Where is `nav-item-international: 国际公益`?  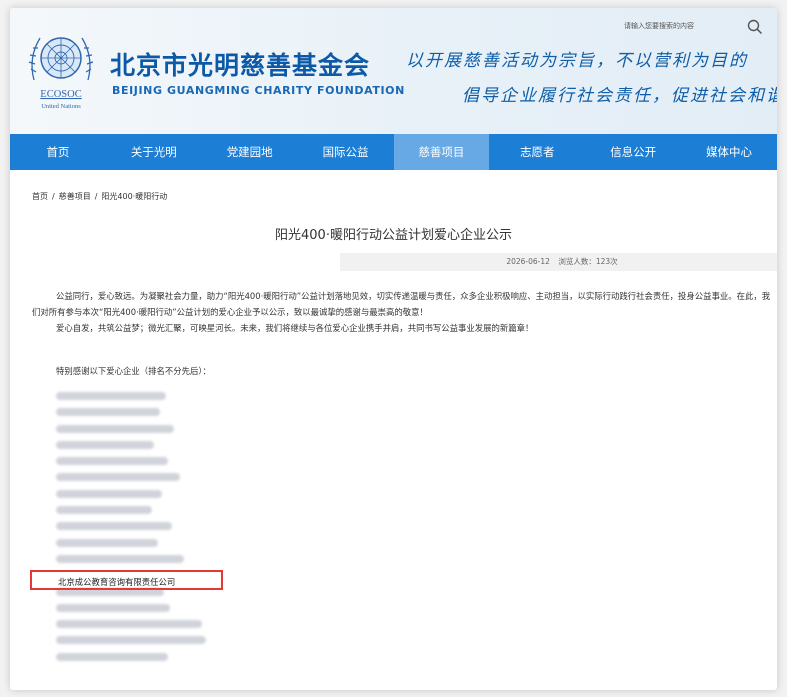 nav-item-international: 国际公益 is located at coordinates (346, 152).